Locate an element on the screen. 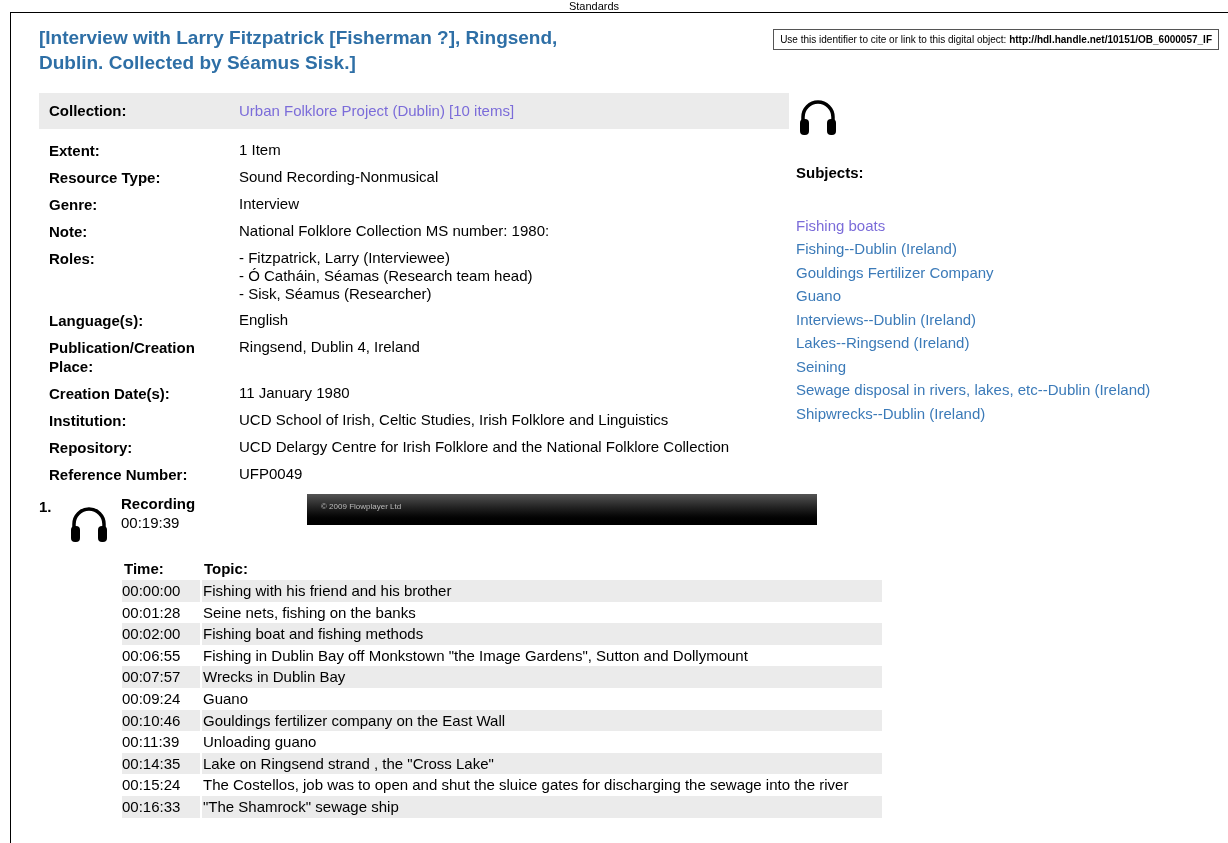 This screenshot has width=1228, height=843. page-title: [Interview with Larry Fitzpatrick [Fisherman ?], Ringsend, Dublin. Collected by Séamus Sisk.] is located at coordinates (299, 50).